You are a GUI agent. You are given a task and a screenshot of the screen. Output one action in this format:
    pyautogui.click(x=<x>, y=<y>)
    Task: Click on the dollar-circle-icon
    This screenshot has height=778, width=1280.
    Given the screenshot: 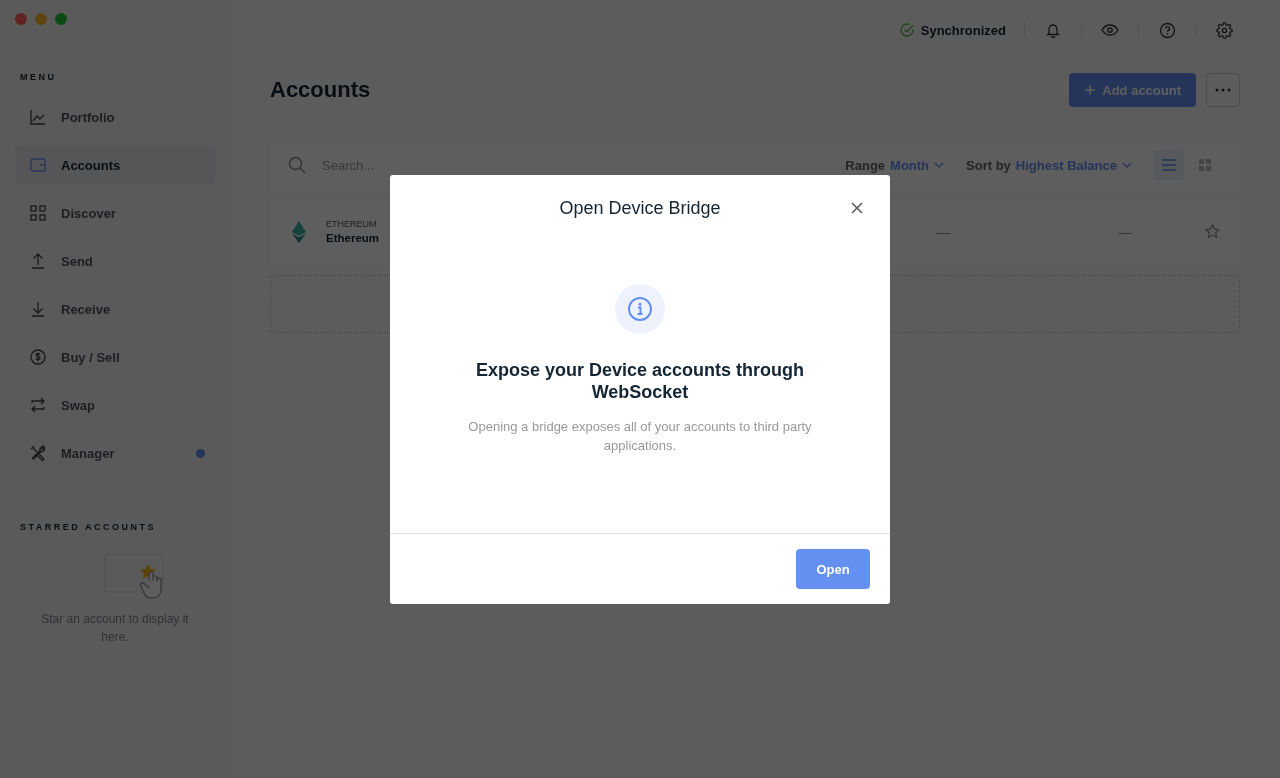 What is the action you would take?
    pyautogui.click(x=38, y=357)
    